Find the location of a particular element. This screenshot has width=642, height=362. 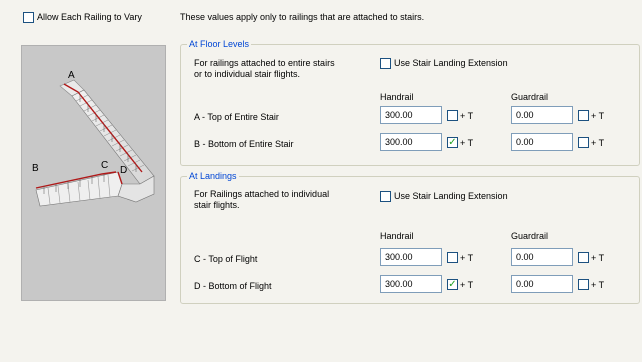

floor-levels-guardrail-header: Guardrail is located at coordinates (530, 97).